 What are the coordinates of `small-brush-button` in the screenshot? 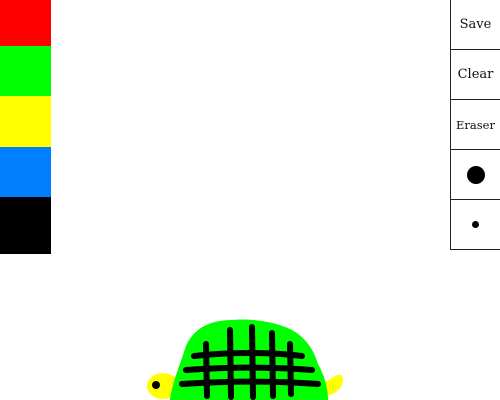 It's located at (475, 224).